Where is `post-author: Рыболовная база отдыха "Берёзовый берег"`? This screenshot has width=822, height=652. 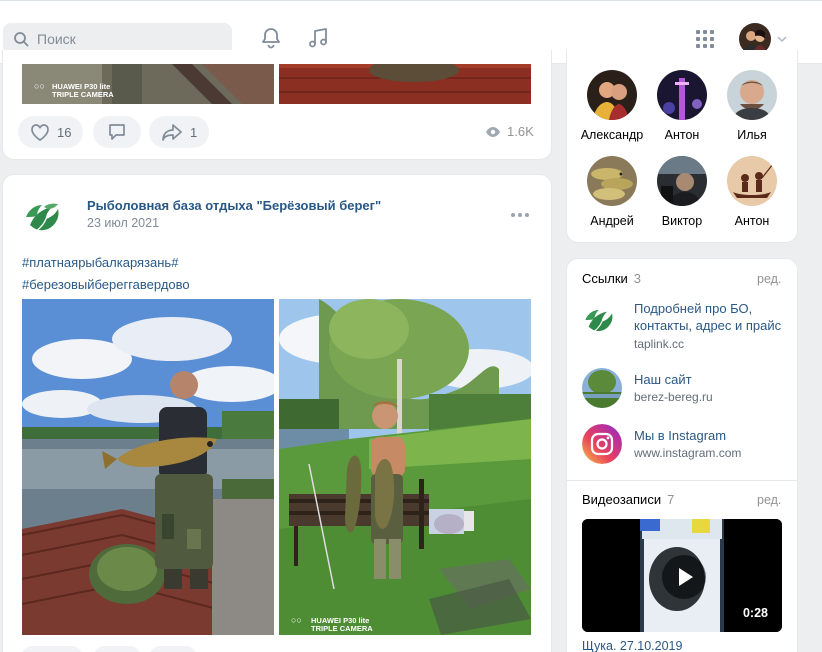 post-author: Рыболовная база отдыха "Берёзовый берег" is located at coordinates (234, 205).